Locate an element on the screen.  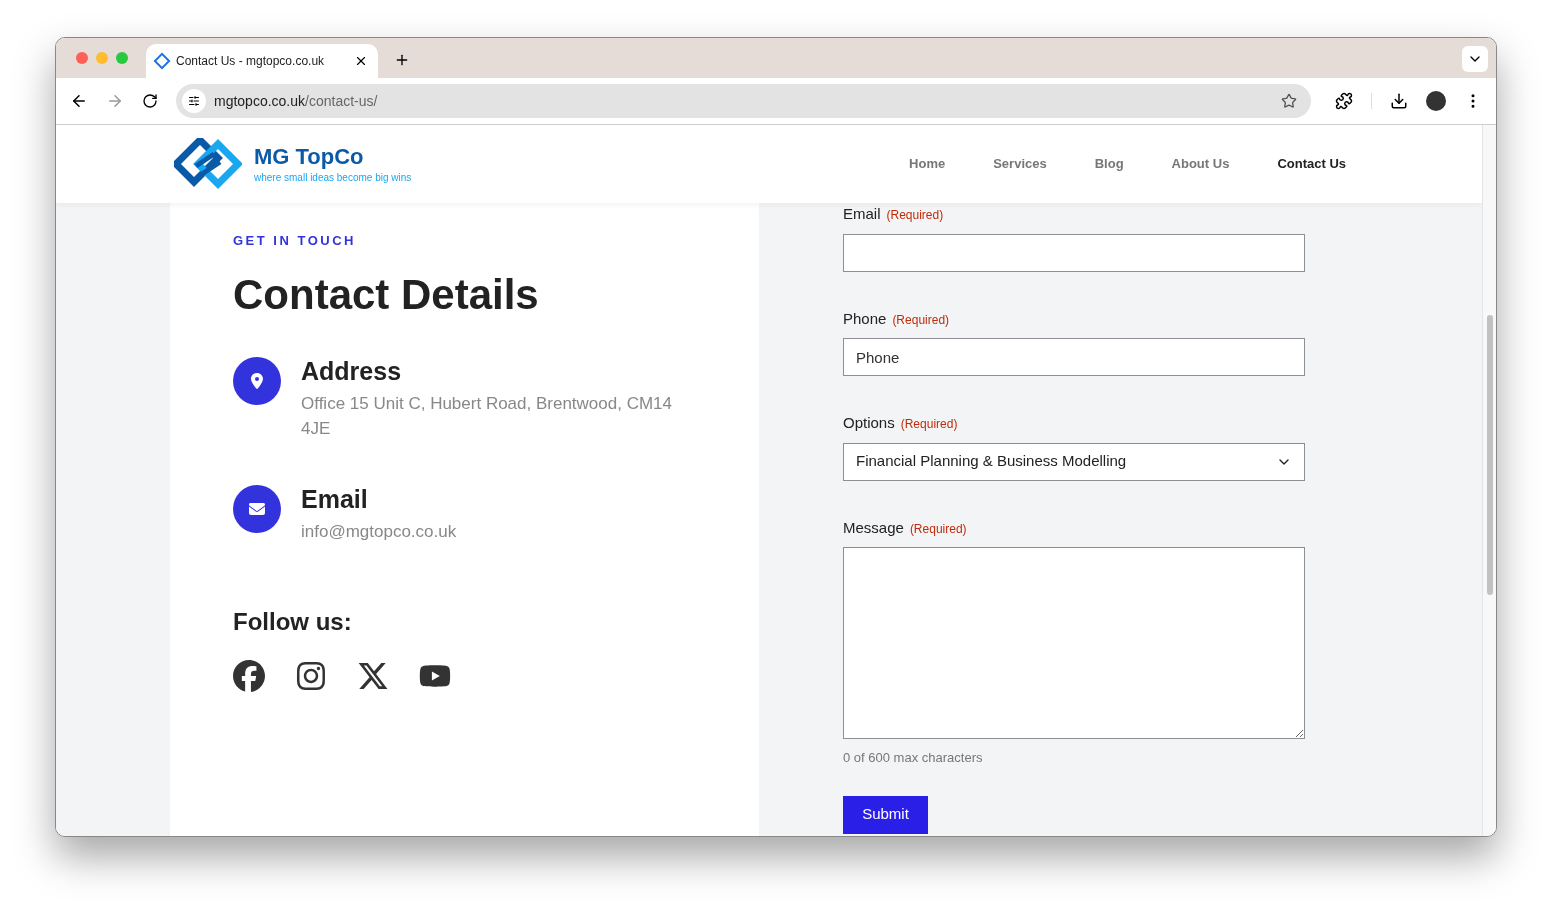
profile-avatar is located at coordinates (1436, 101).